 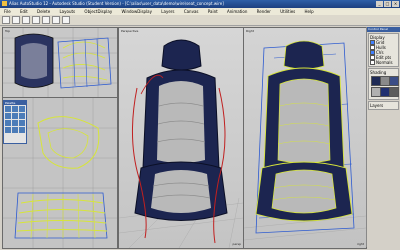 What do you see at coordinates (377, 105) in the screenshot?
I see `section-title: Layers` at bounding box center [377, 105].